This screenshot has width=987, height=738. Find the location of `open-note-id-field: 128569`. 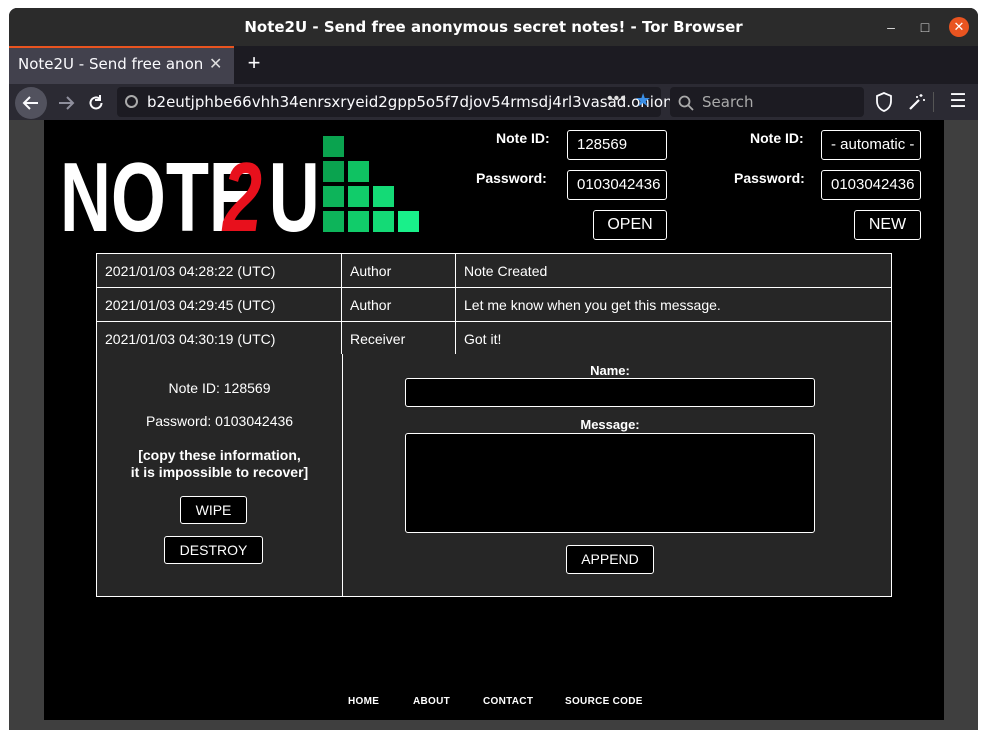

open-note-id-field: 128569 is located at coordinates (617, 145).